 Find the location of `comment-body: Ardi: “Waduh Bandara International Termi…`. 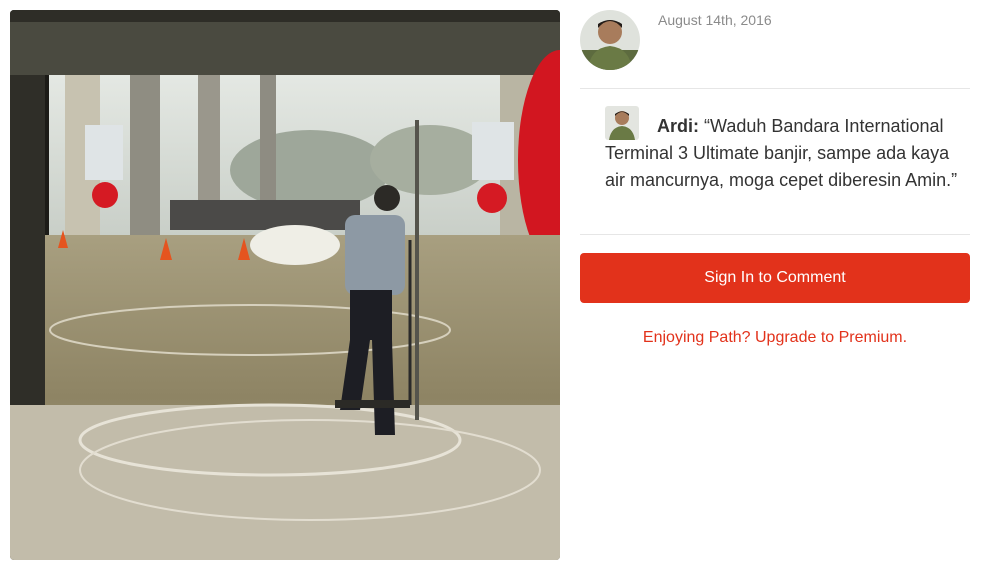

comment-body: Ardi: “Waduh Bandara International Termi… is located at coordinates (785, 153).